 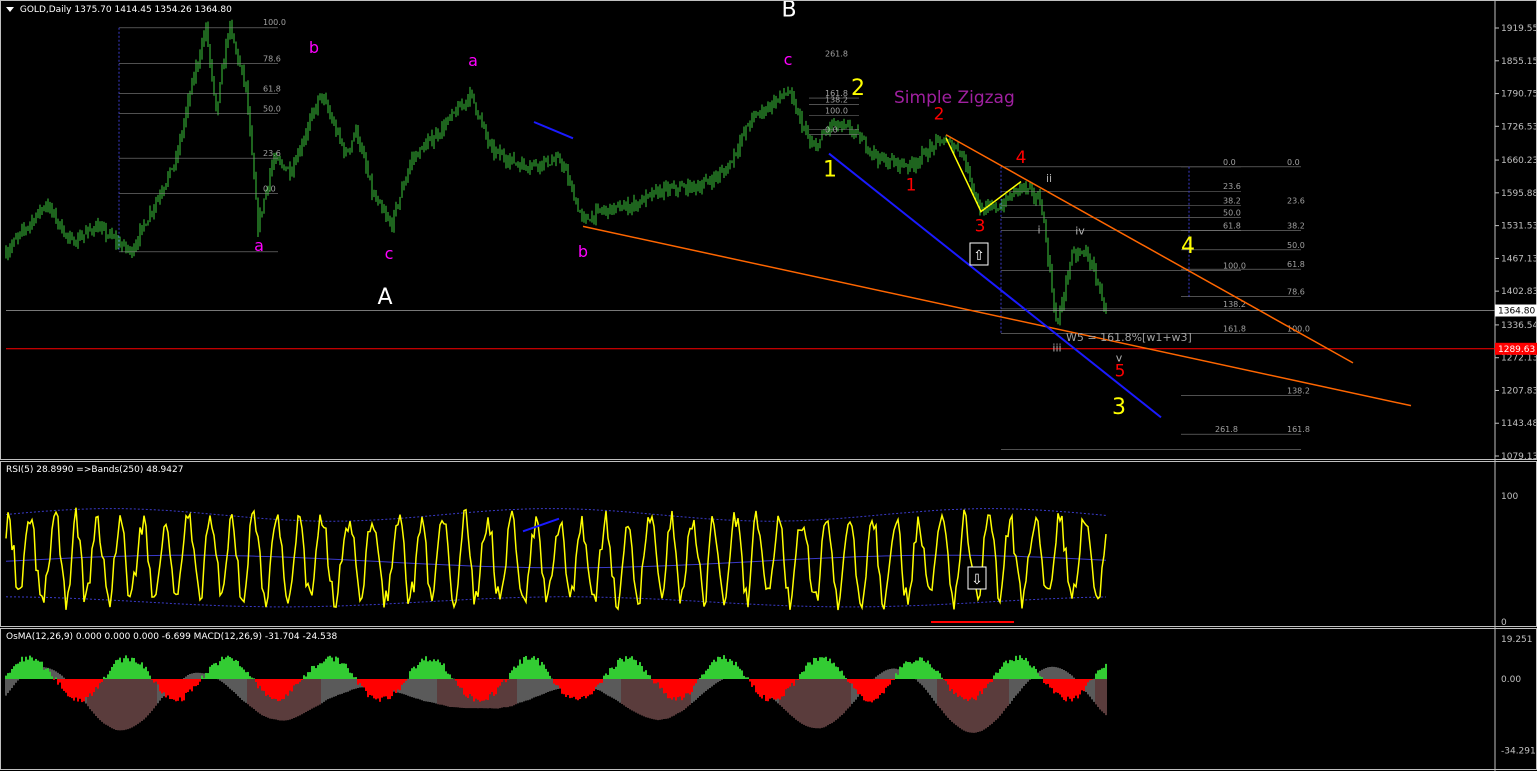 What do you see at coordinates (1519, 62) in the screenshot?
I see `price-tick-label: 1855.15` at bounding box center [1519, 62].